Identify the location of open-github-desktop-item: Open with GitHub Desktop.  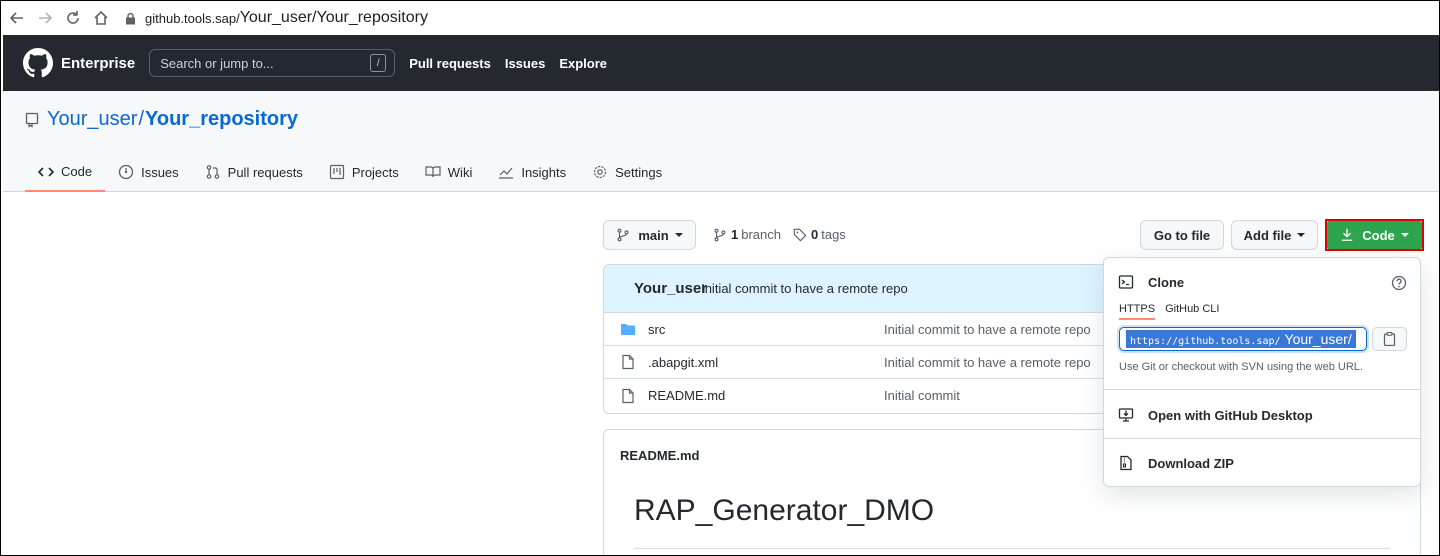
(1215, 415).